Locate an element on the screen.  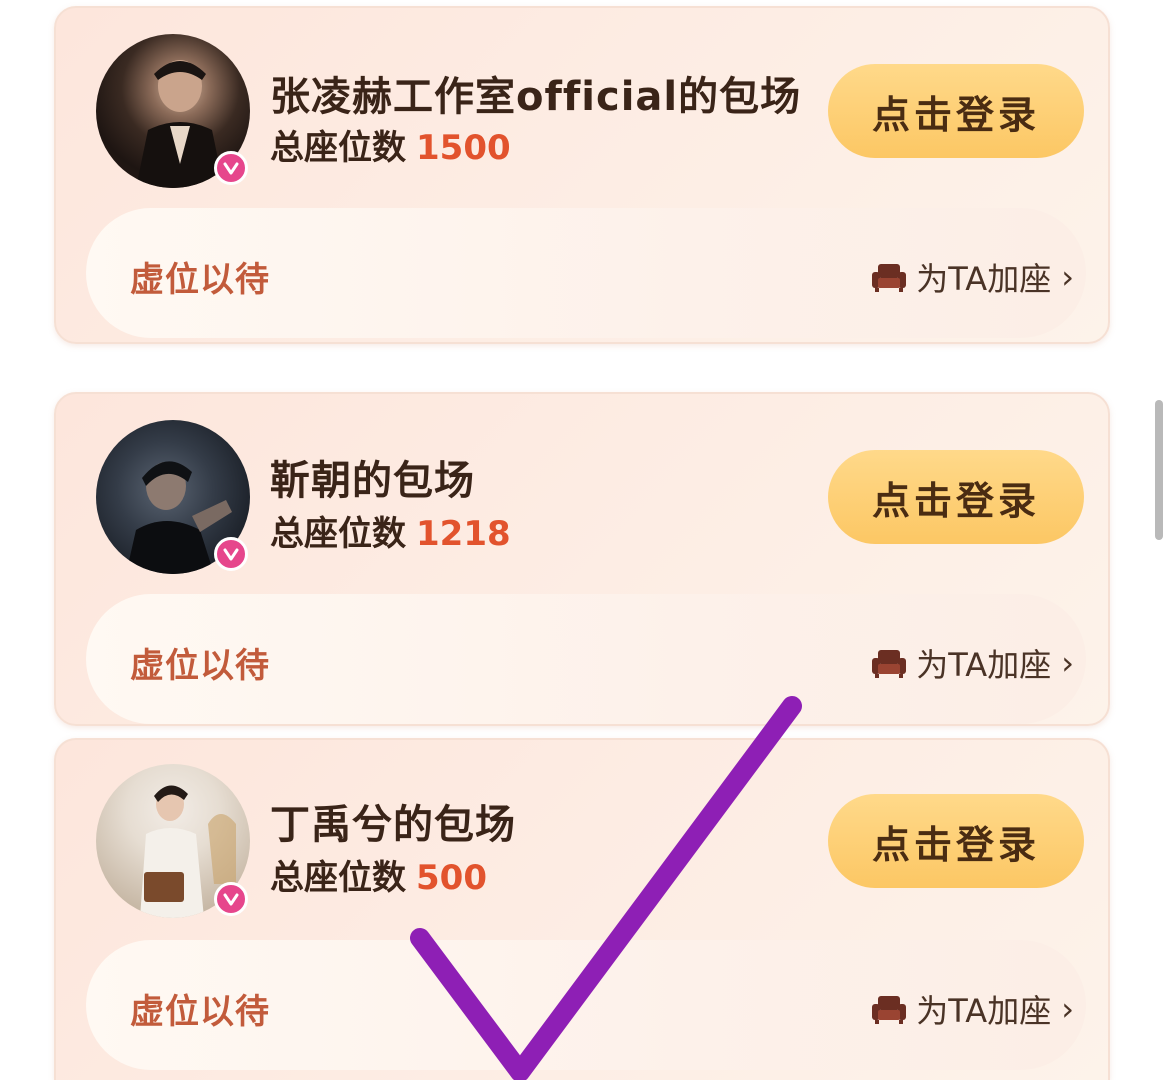
room-title: 靳朝的包场 is located at coordinates (372, 481).